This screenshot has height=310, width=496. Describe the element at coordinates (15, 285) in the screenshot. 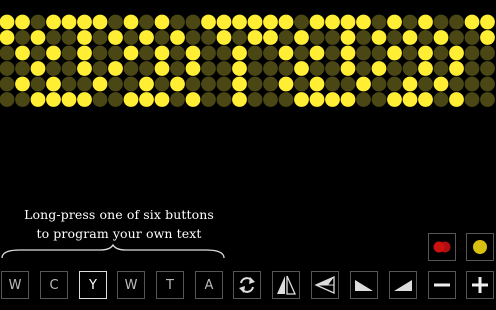

I see `preset-button-1: W` at that location.